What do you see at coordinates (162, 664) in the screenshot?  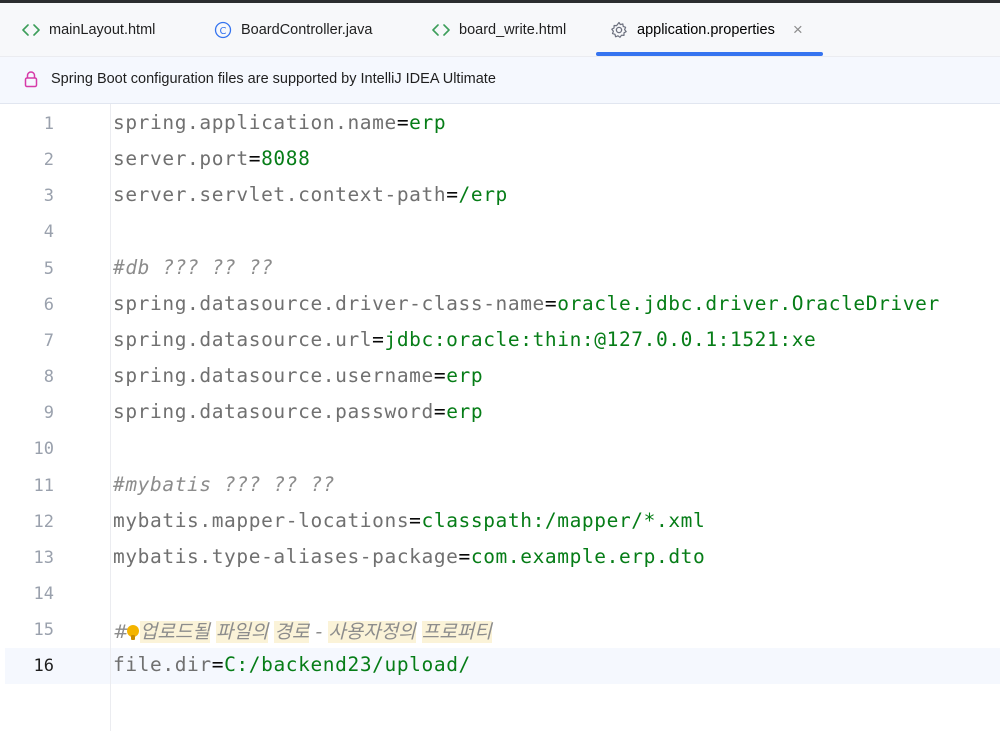 I see `property-key: file.dir` at bounding box center [162, 664].